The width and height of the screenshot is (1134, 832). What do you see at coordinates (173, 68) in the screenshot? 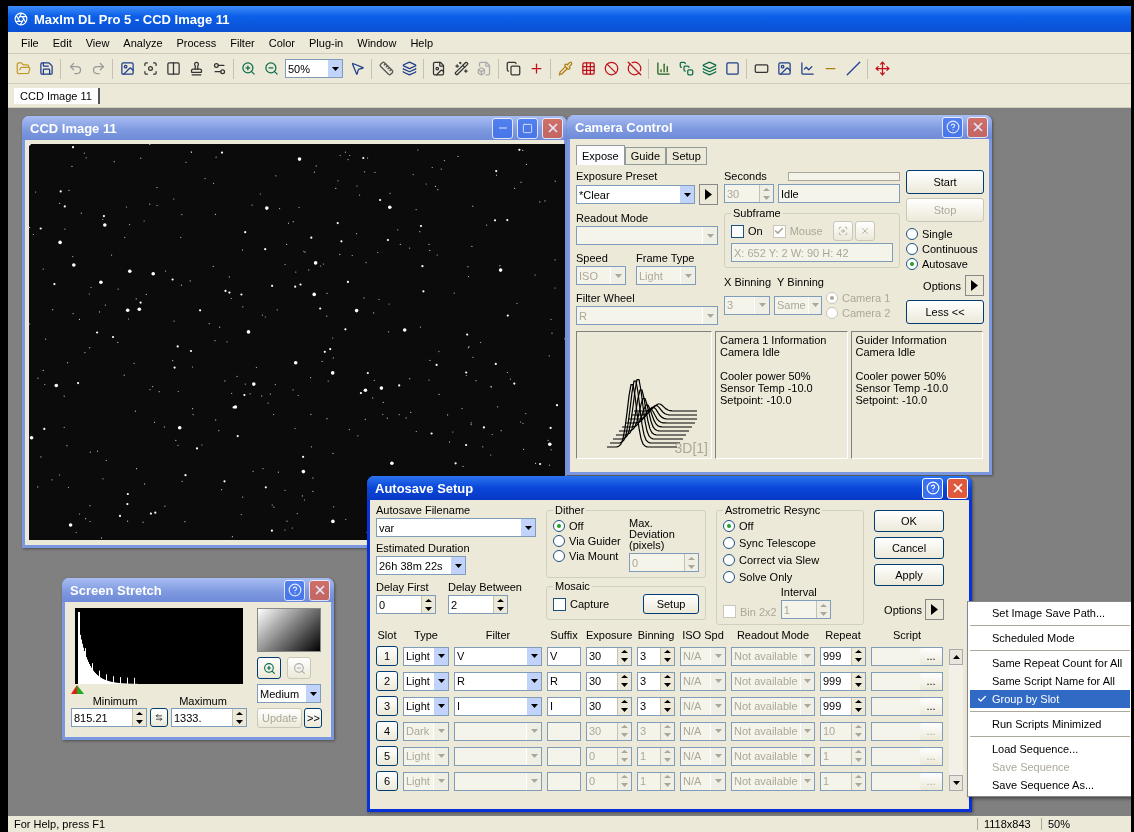
I see `split-view-icon` at bounding box center [173, 68].